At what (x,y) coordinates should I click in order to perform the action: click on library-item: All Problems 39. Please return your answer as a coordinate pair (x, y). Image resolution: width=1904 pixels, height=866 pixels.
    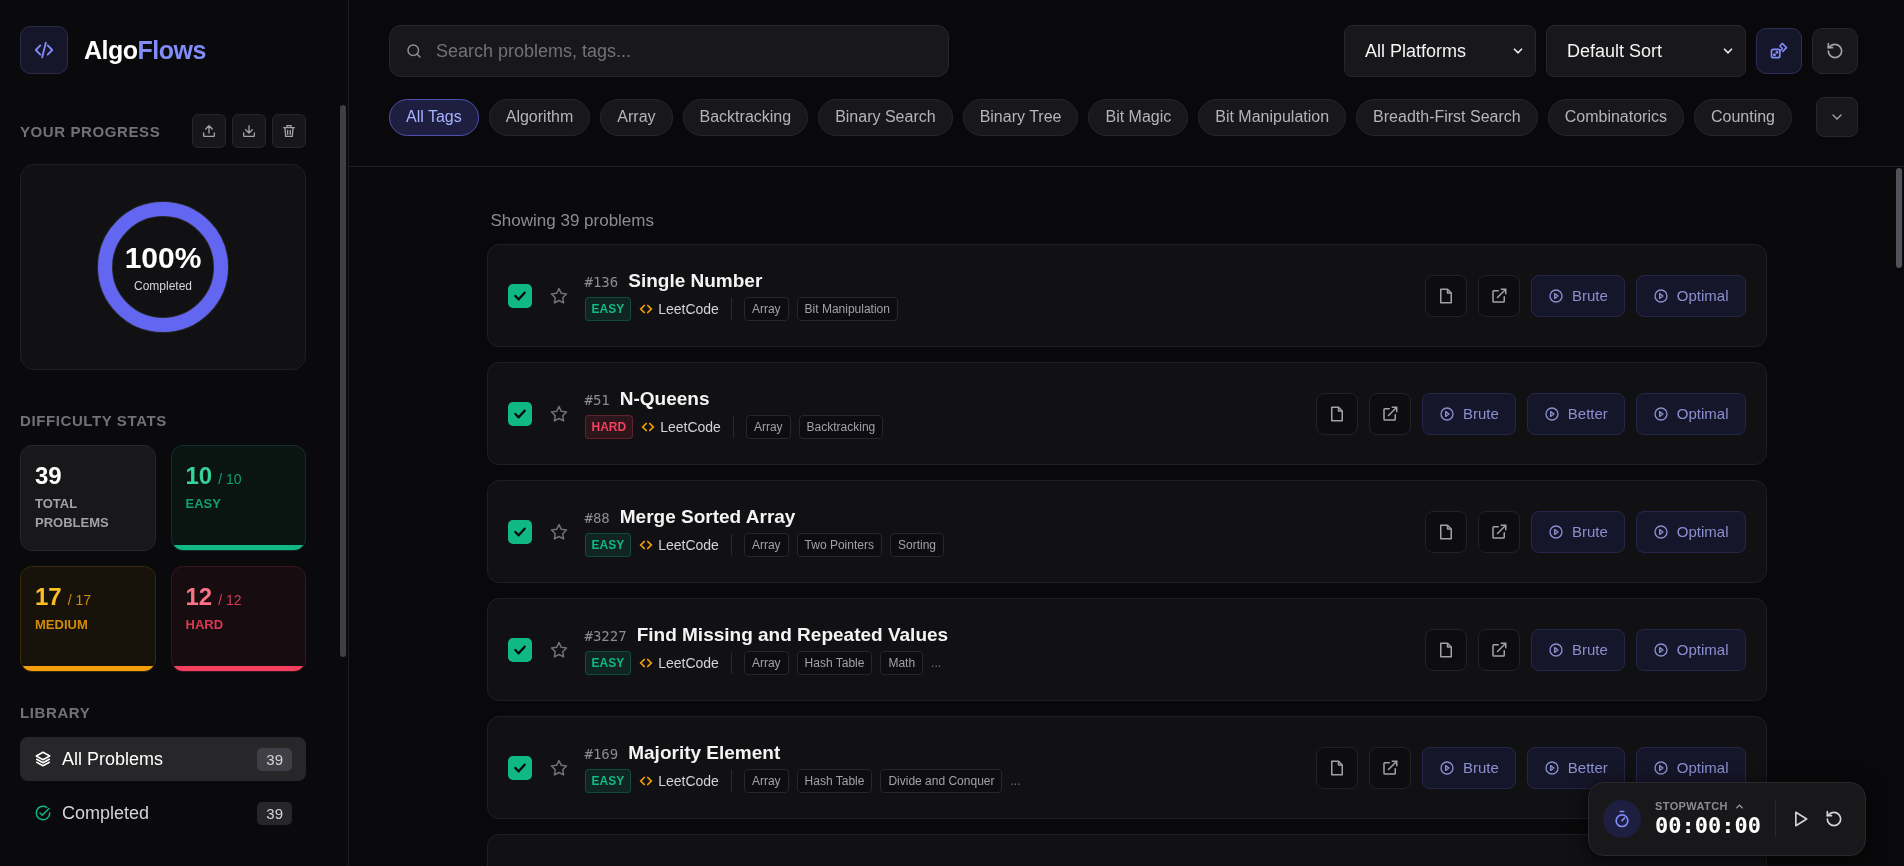
    Looking at the image, I should click on (163, 759).